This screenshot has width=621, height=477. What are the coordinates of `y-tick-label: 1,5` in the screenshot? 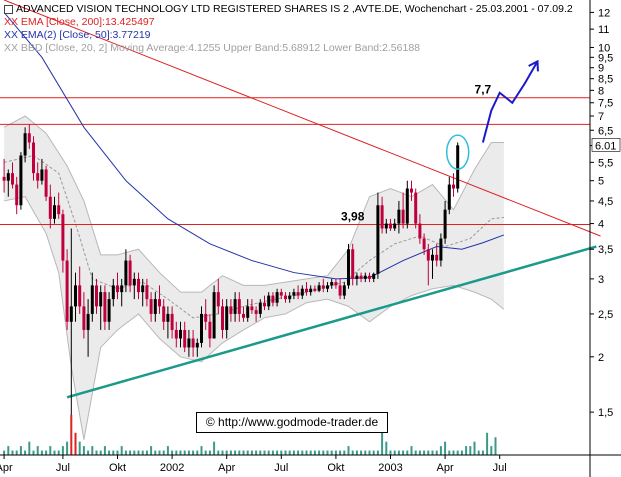 It's located at (605, 413).